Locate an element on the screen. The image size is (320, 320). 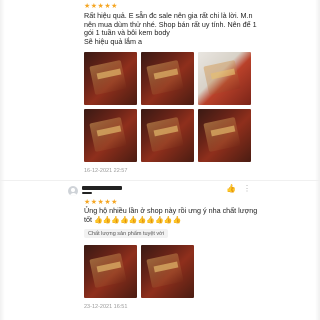
rating-stars: ★★★★★ is located at coordinates (101, 6).